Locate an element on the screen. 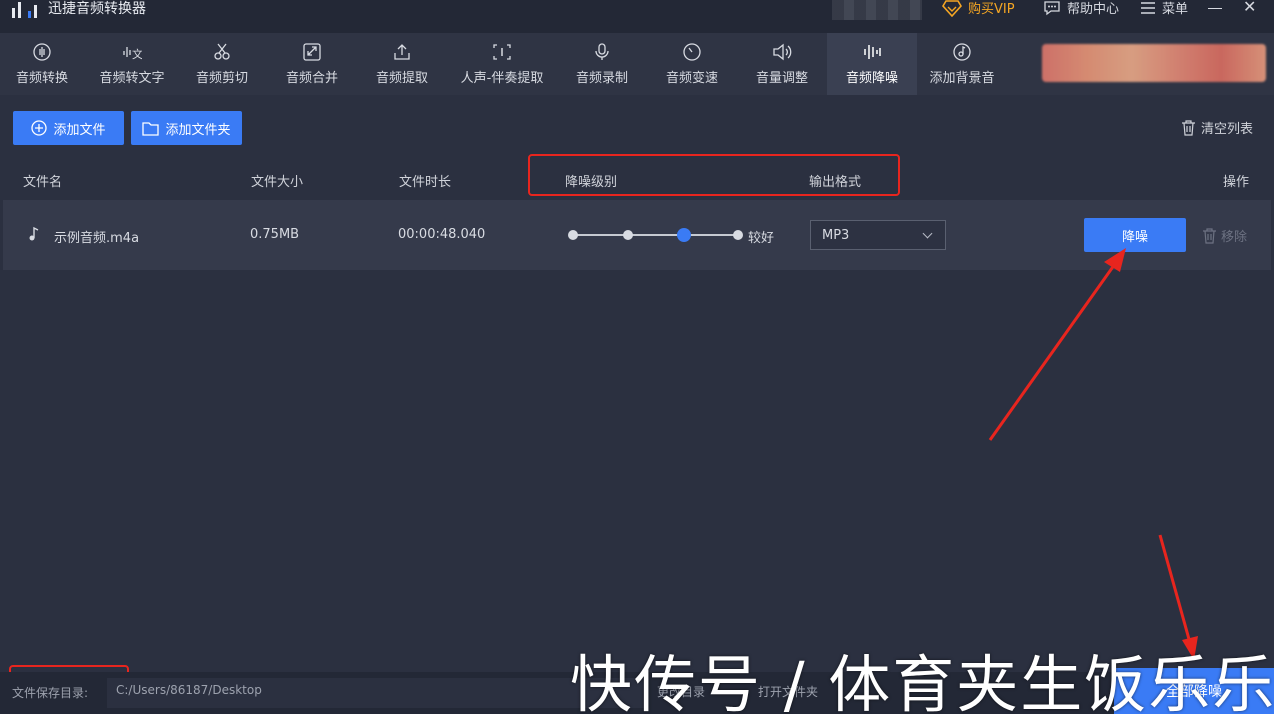 This screenshot has height=714, width=1274. watermark-text: 快传号 / 体育夹生饭乐乐 is located at coordinates (922, 681).